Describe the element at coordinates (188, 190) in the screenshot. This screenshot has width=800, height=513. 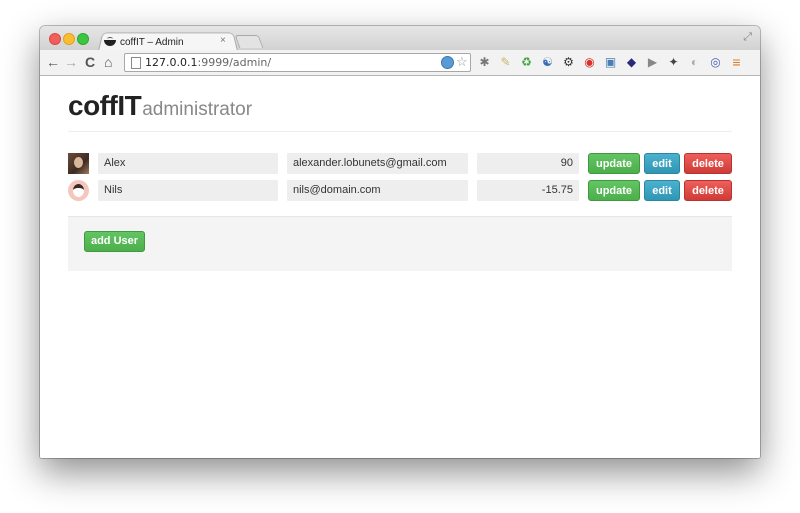
I see `user-name-field: Nils` at that location.